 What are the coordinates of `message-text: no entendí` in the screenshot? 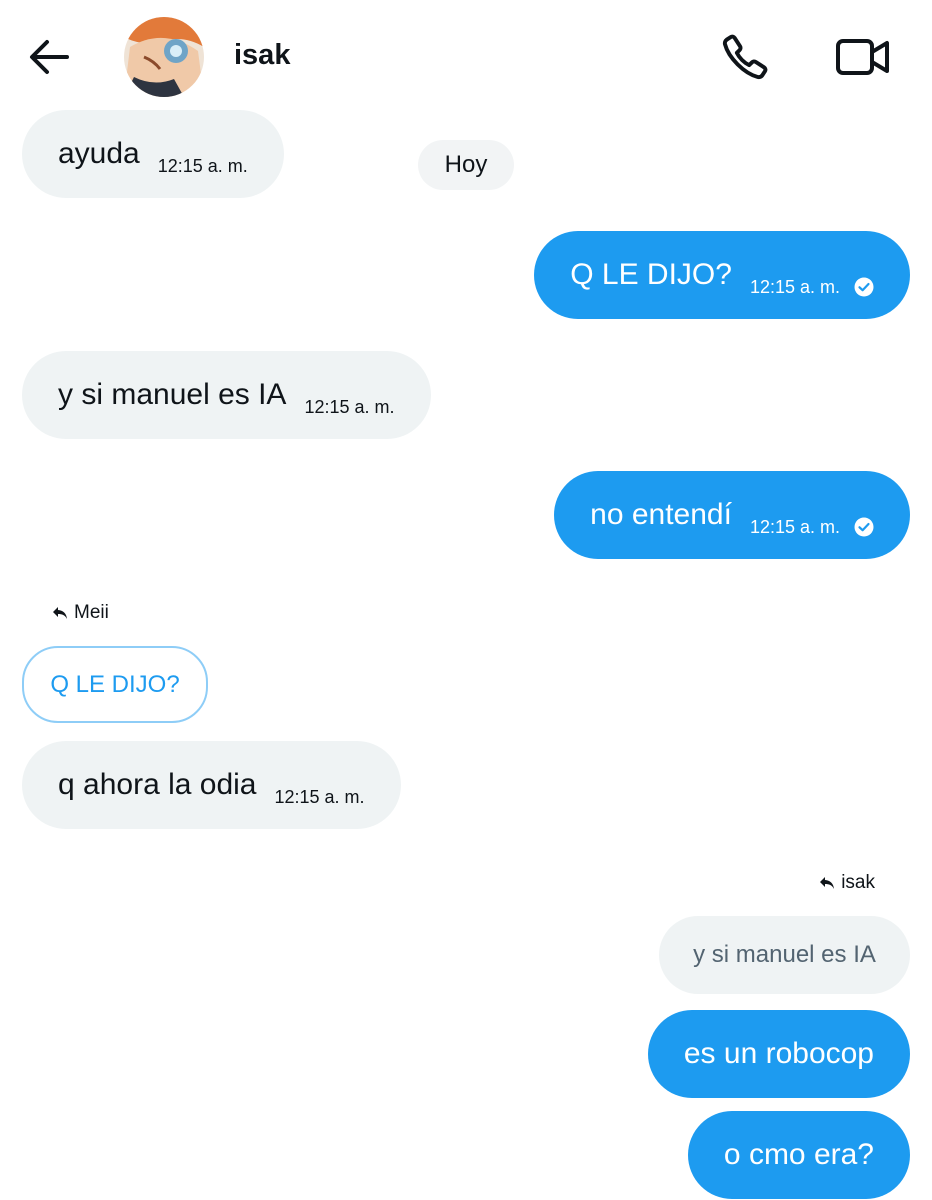 It's located at (661, 514).